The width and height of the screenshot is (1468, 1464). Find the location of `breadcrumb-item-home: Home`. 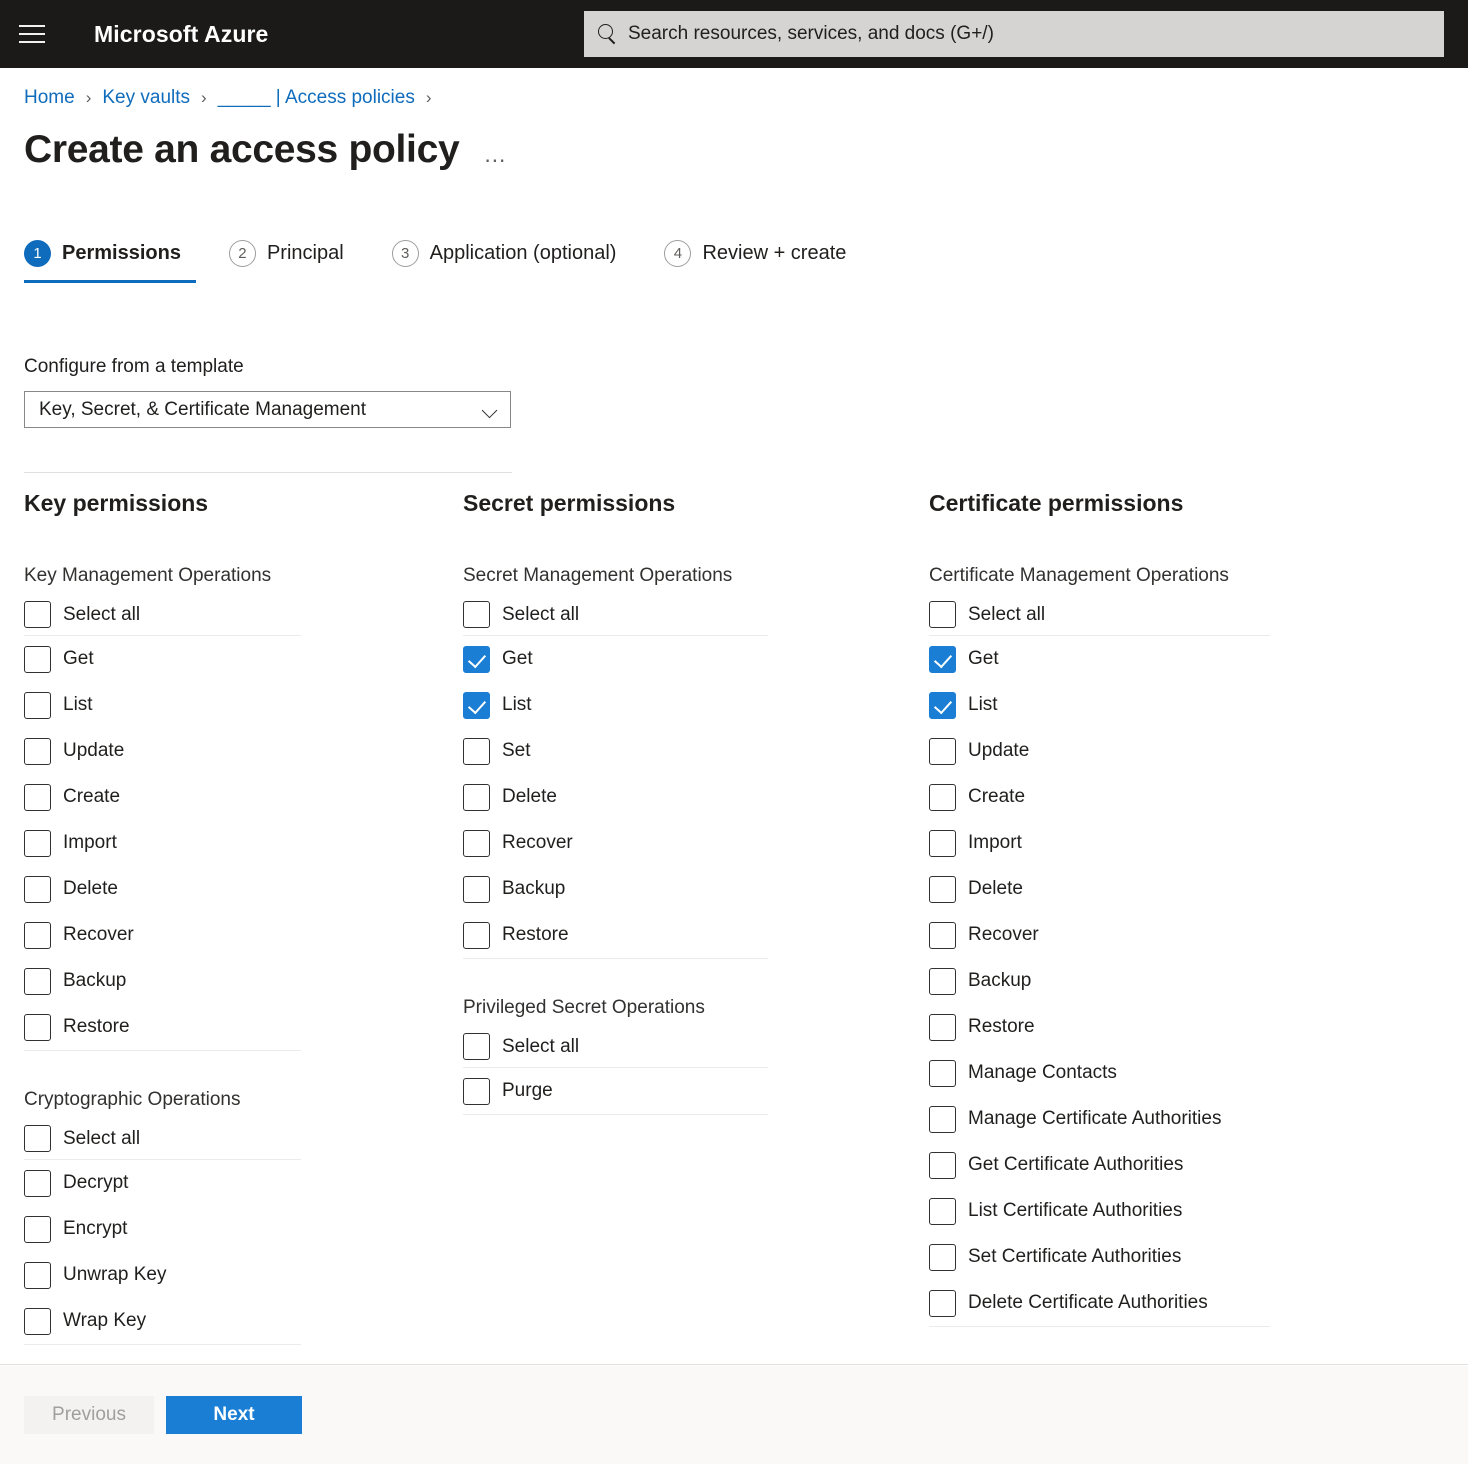

breadcrumb-item-home: Home is located at coordinates (49, 98).